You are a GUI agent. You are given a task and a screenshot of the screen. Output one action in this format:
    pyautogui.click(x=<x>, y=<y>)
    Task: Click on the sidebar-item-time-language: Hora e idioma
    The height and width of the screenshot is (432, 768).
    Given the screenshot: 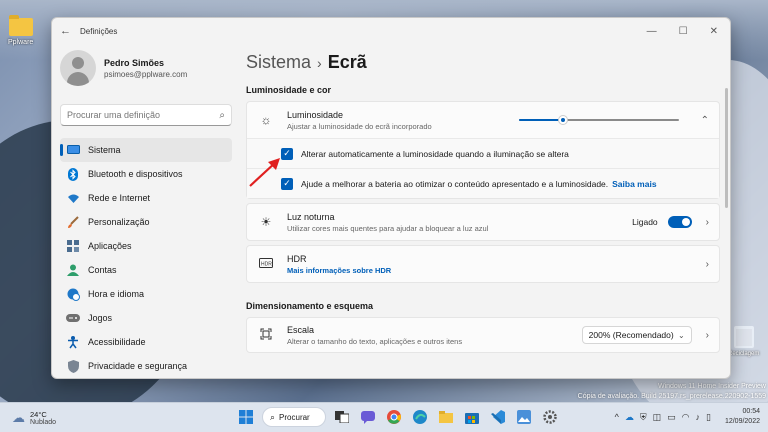 What is the action you would take?
    pyautogui.click(x=146, y=294)
    